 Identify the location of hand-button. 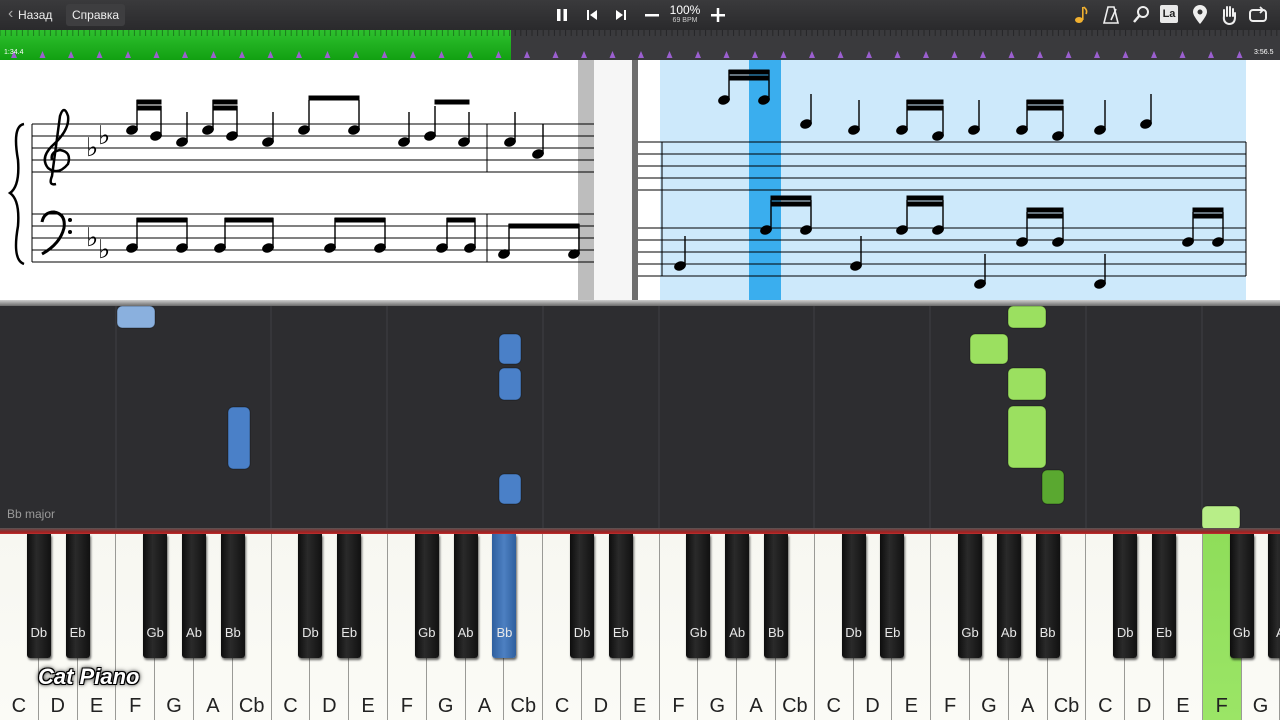
(1229, 15).